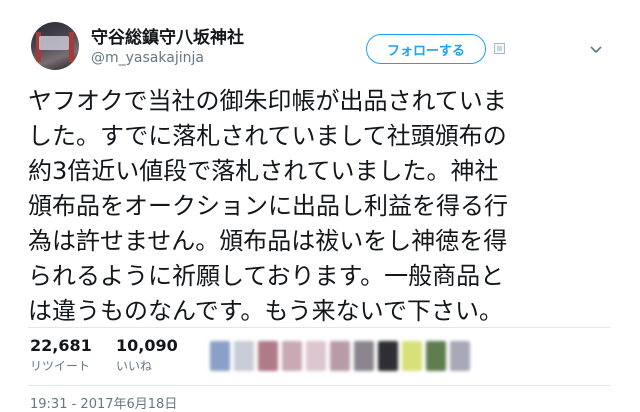 This screenshot has height=412, width=640. I want to click on avatar-sign, so click(54, 43).